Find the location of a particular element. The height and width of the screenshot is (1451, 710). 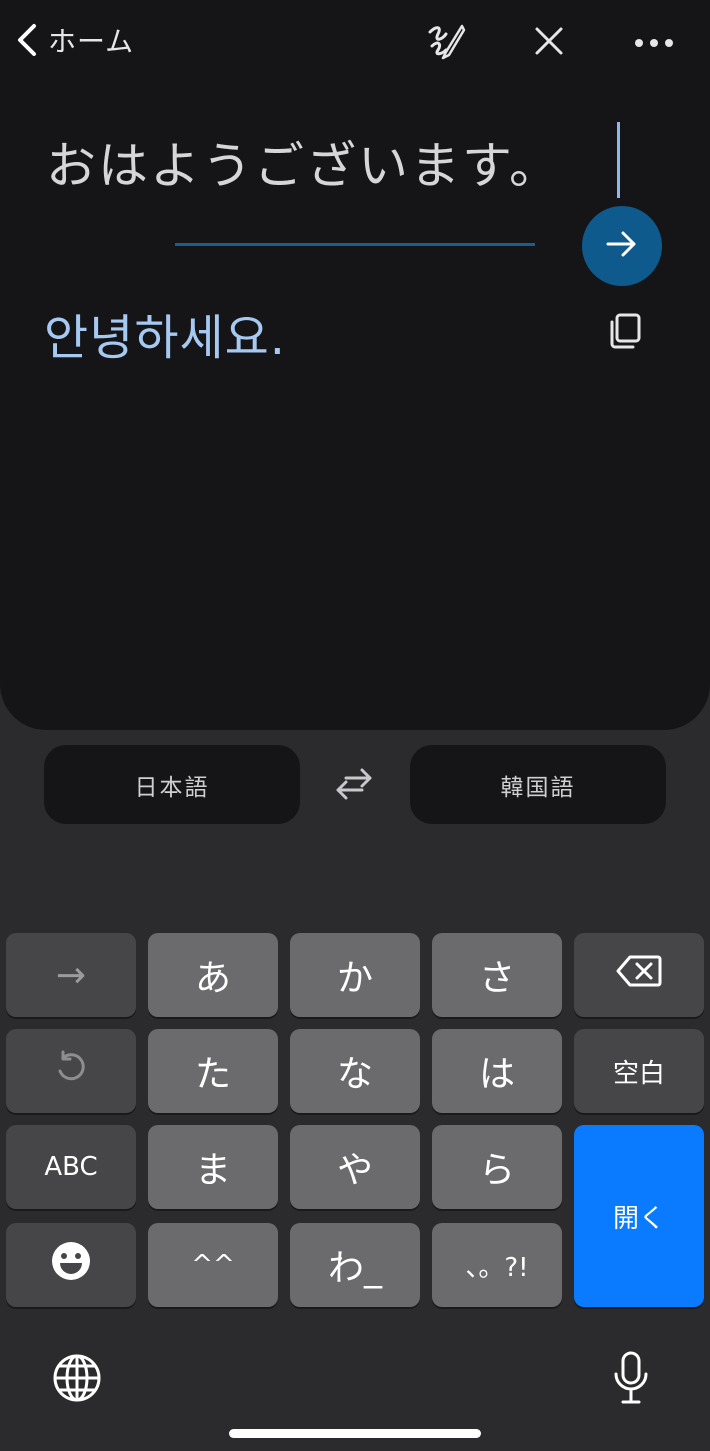

key-ta: た is located at coordinates (213, 1071).